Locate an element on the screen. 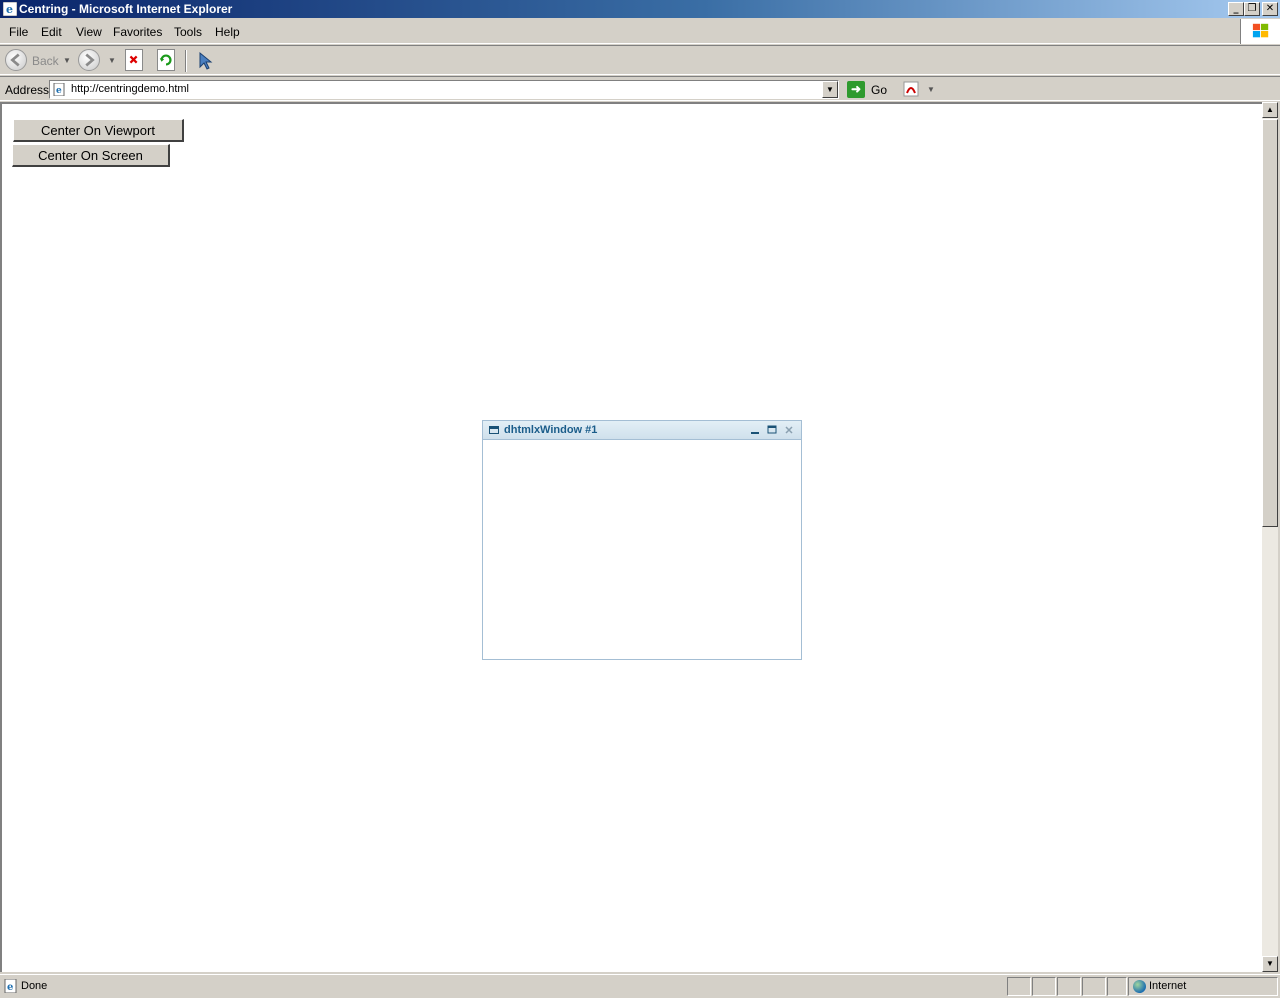  dhtmlx-maximize-icon is located at coordinates (772, 430).